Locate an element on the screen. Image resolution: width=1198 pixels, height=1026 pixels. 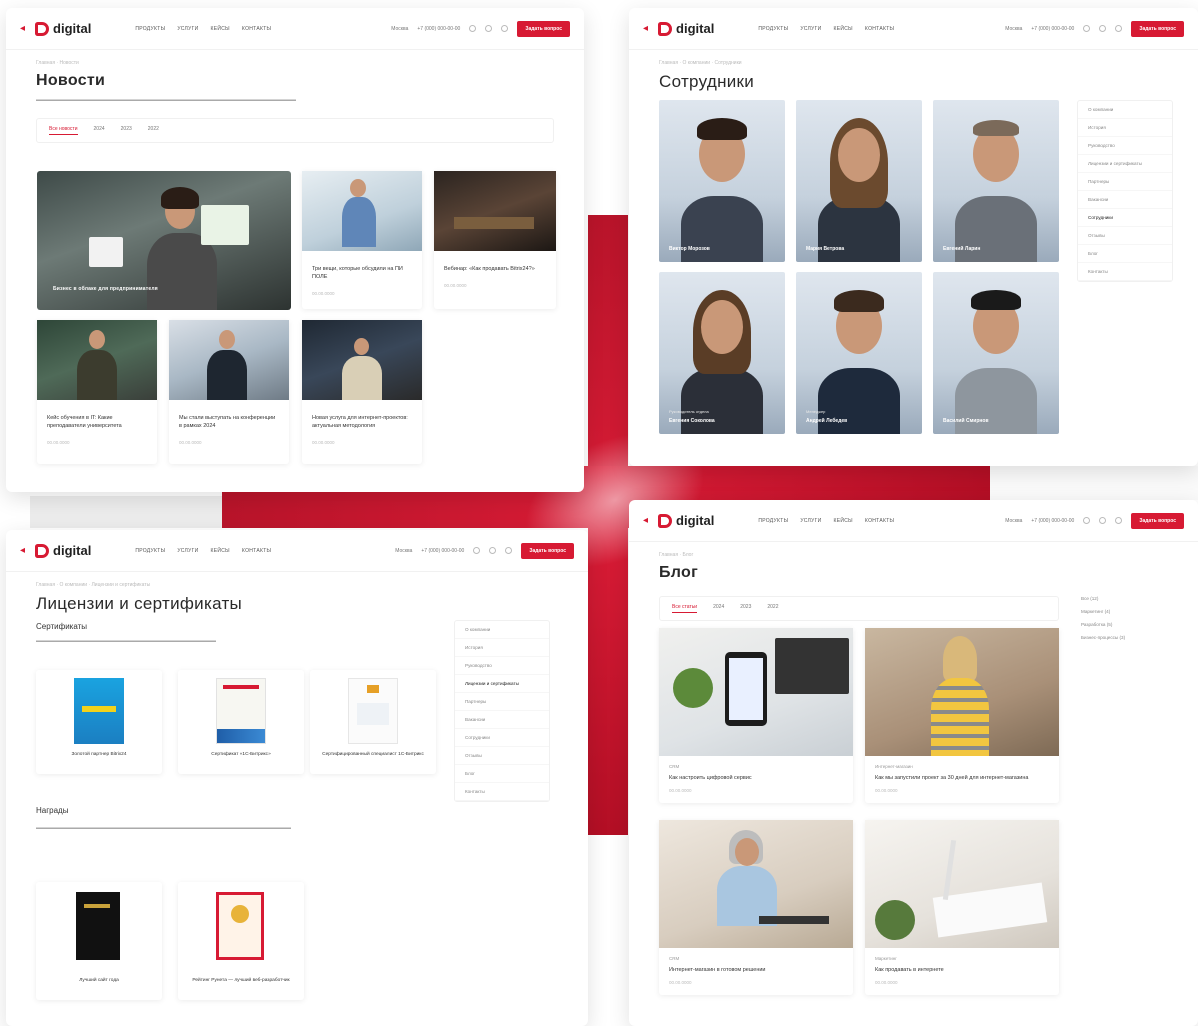
certificate-card: Сертифицированный специалист 1С-Битрикс is located at coordinates (373, 722).